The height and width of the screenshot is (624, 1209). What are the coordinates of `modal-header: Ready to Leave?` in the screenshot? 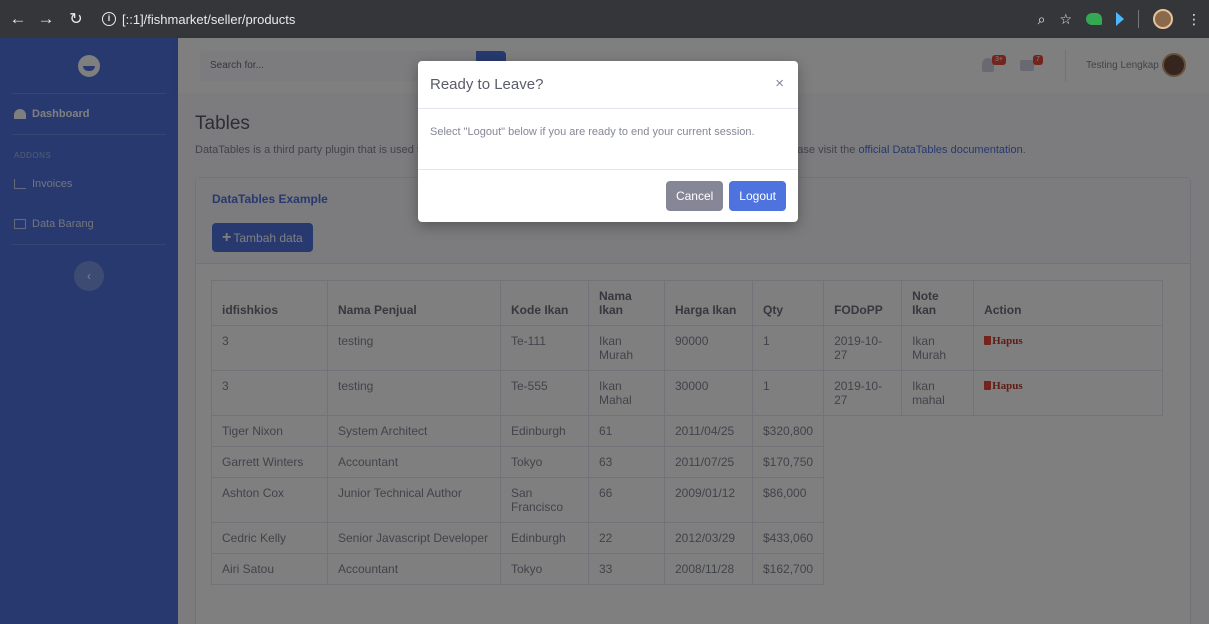 It's located at (608, 85).